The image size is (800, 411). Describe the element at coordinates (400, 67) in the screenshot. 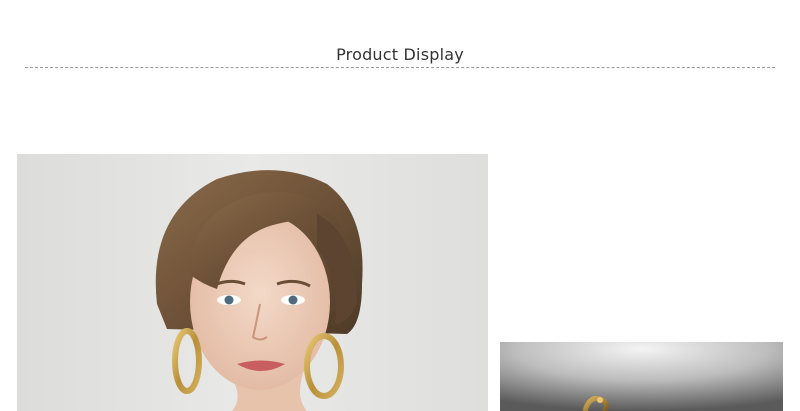

I see `dashed-divider` at that location.